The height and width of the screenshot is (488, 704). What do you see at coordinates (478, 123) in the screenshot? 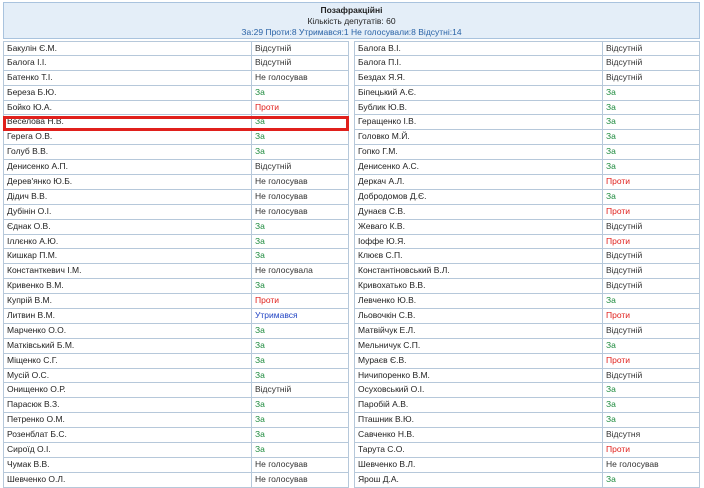
I see `deputy-name: Геращенко І.В.` at bounding box center [478, 123].